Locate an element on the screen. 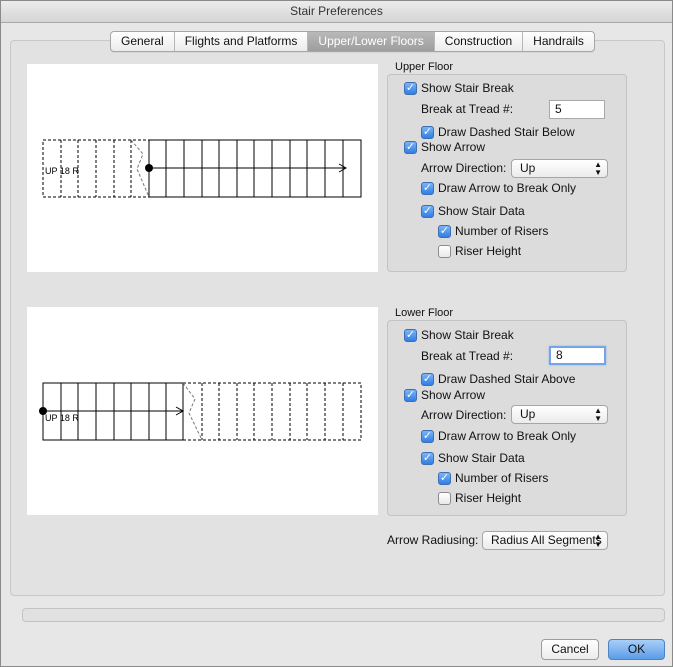 The height and width of the screenshot is (667, 673). lower-arrow-direction-label: Arrow Direction: is located at coordinates (464, 415).